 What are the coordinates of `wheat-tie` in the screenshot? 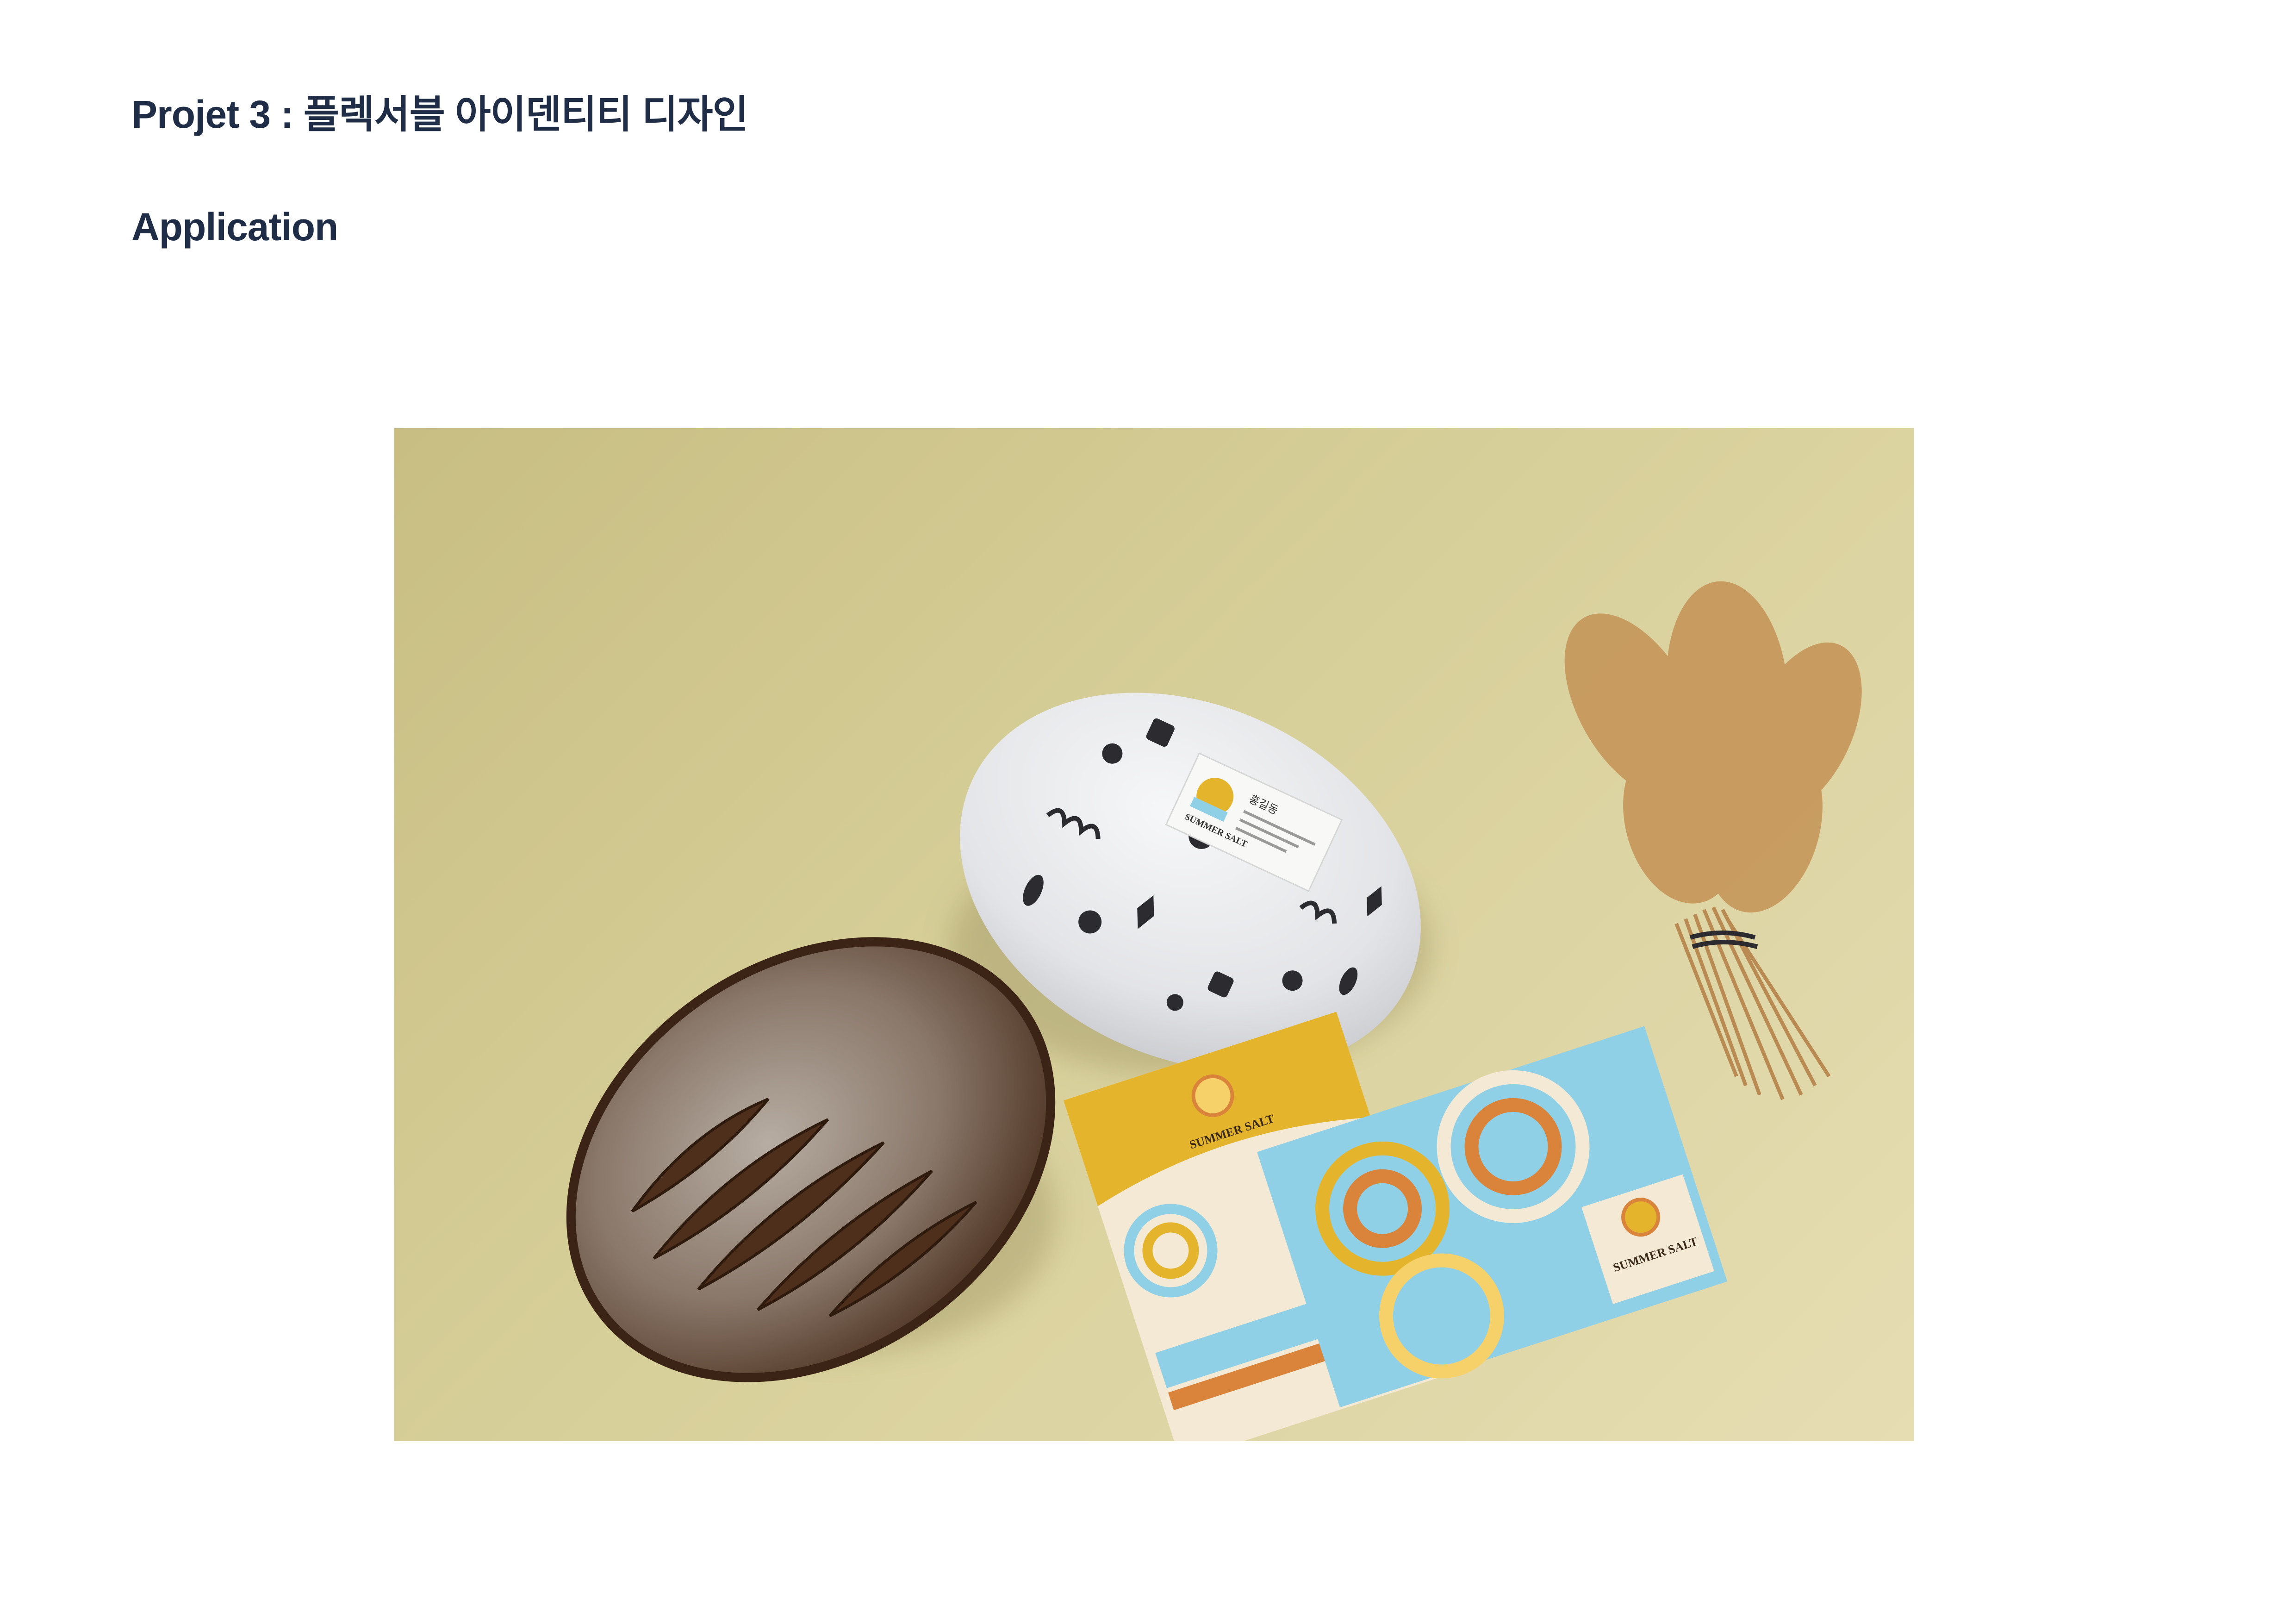 It's located at (1723, 940).